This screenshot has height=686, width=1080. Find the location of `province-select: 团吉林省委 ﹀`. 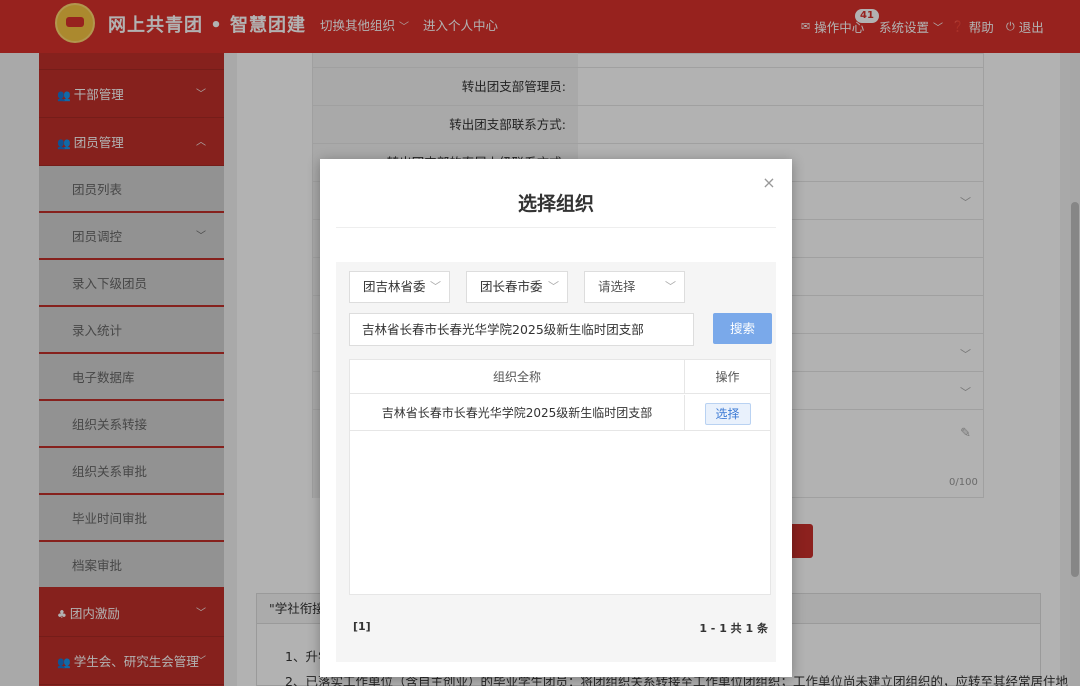

province-select: 团吉林省委 ﹀ is located at coordinates (399, 287).